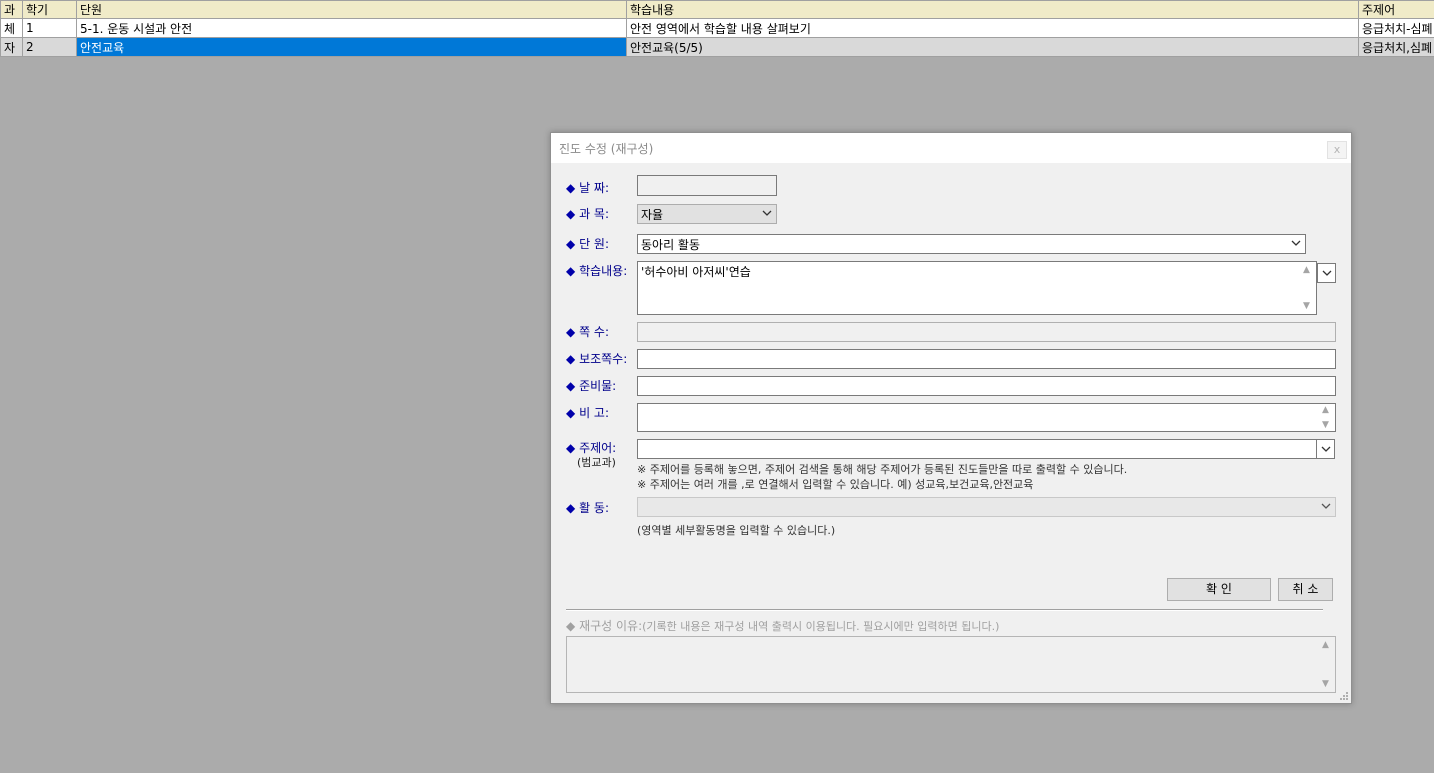  What do you see at coordinates (11, 28) in the screenshot?
I see `grid-cell: 체` at bounding box center [11, 28].